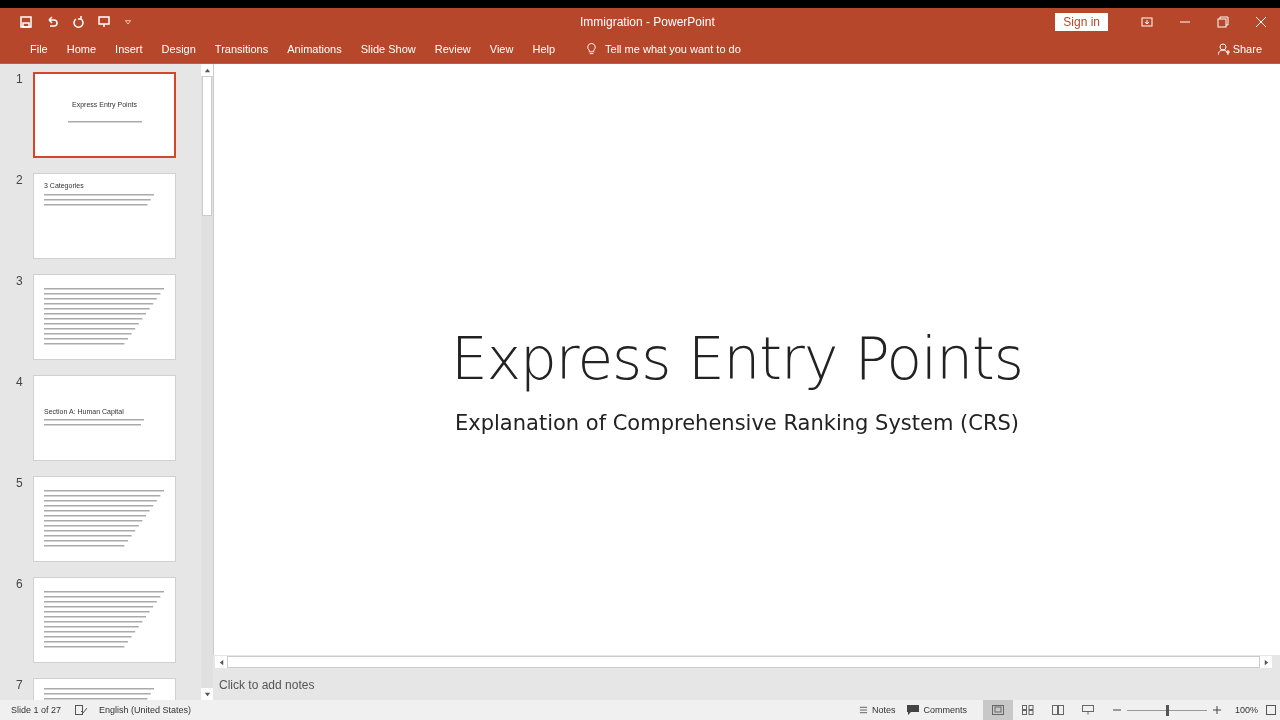 This screenshot has height=720, width=1280. I want to click on ribbon-tab: View, so click(501, 49).